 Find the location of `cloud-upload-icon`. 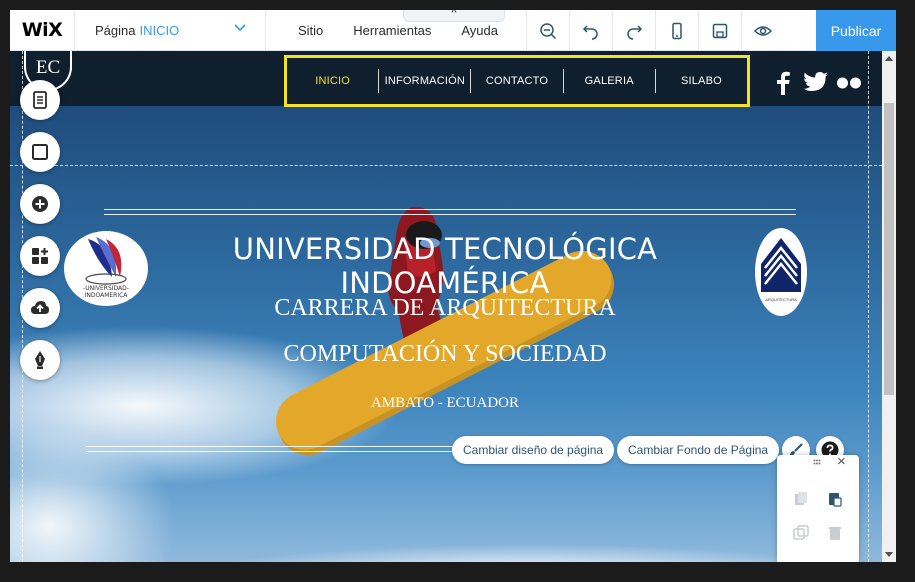

cloud-upload-icon is located at coordinates (40, 307).